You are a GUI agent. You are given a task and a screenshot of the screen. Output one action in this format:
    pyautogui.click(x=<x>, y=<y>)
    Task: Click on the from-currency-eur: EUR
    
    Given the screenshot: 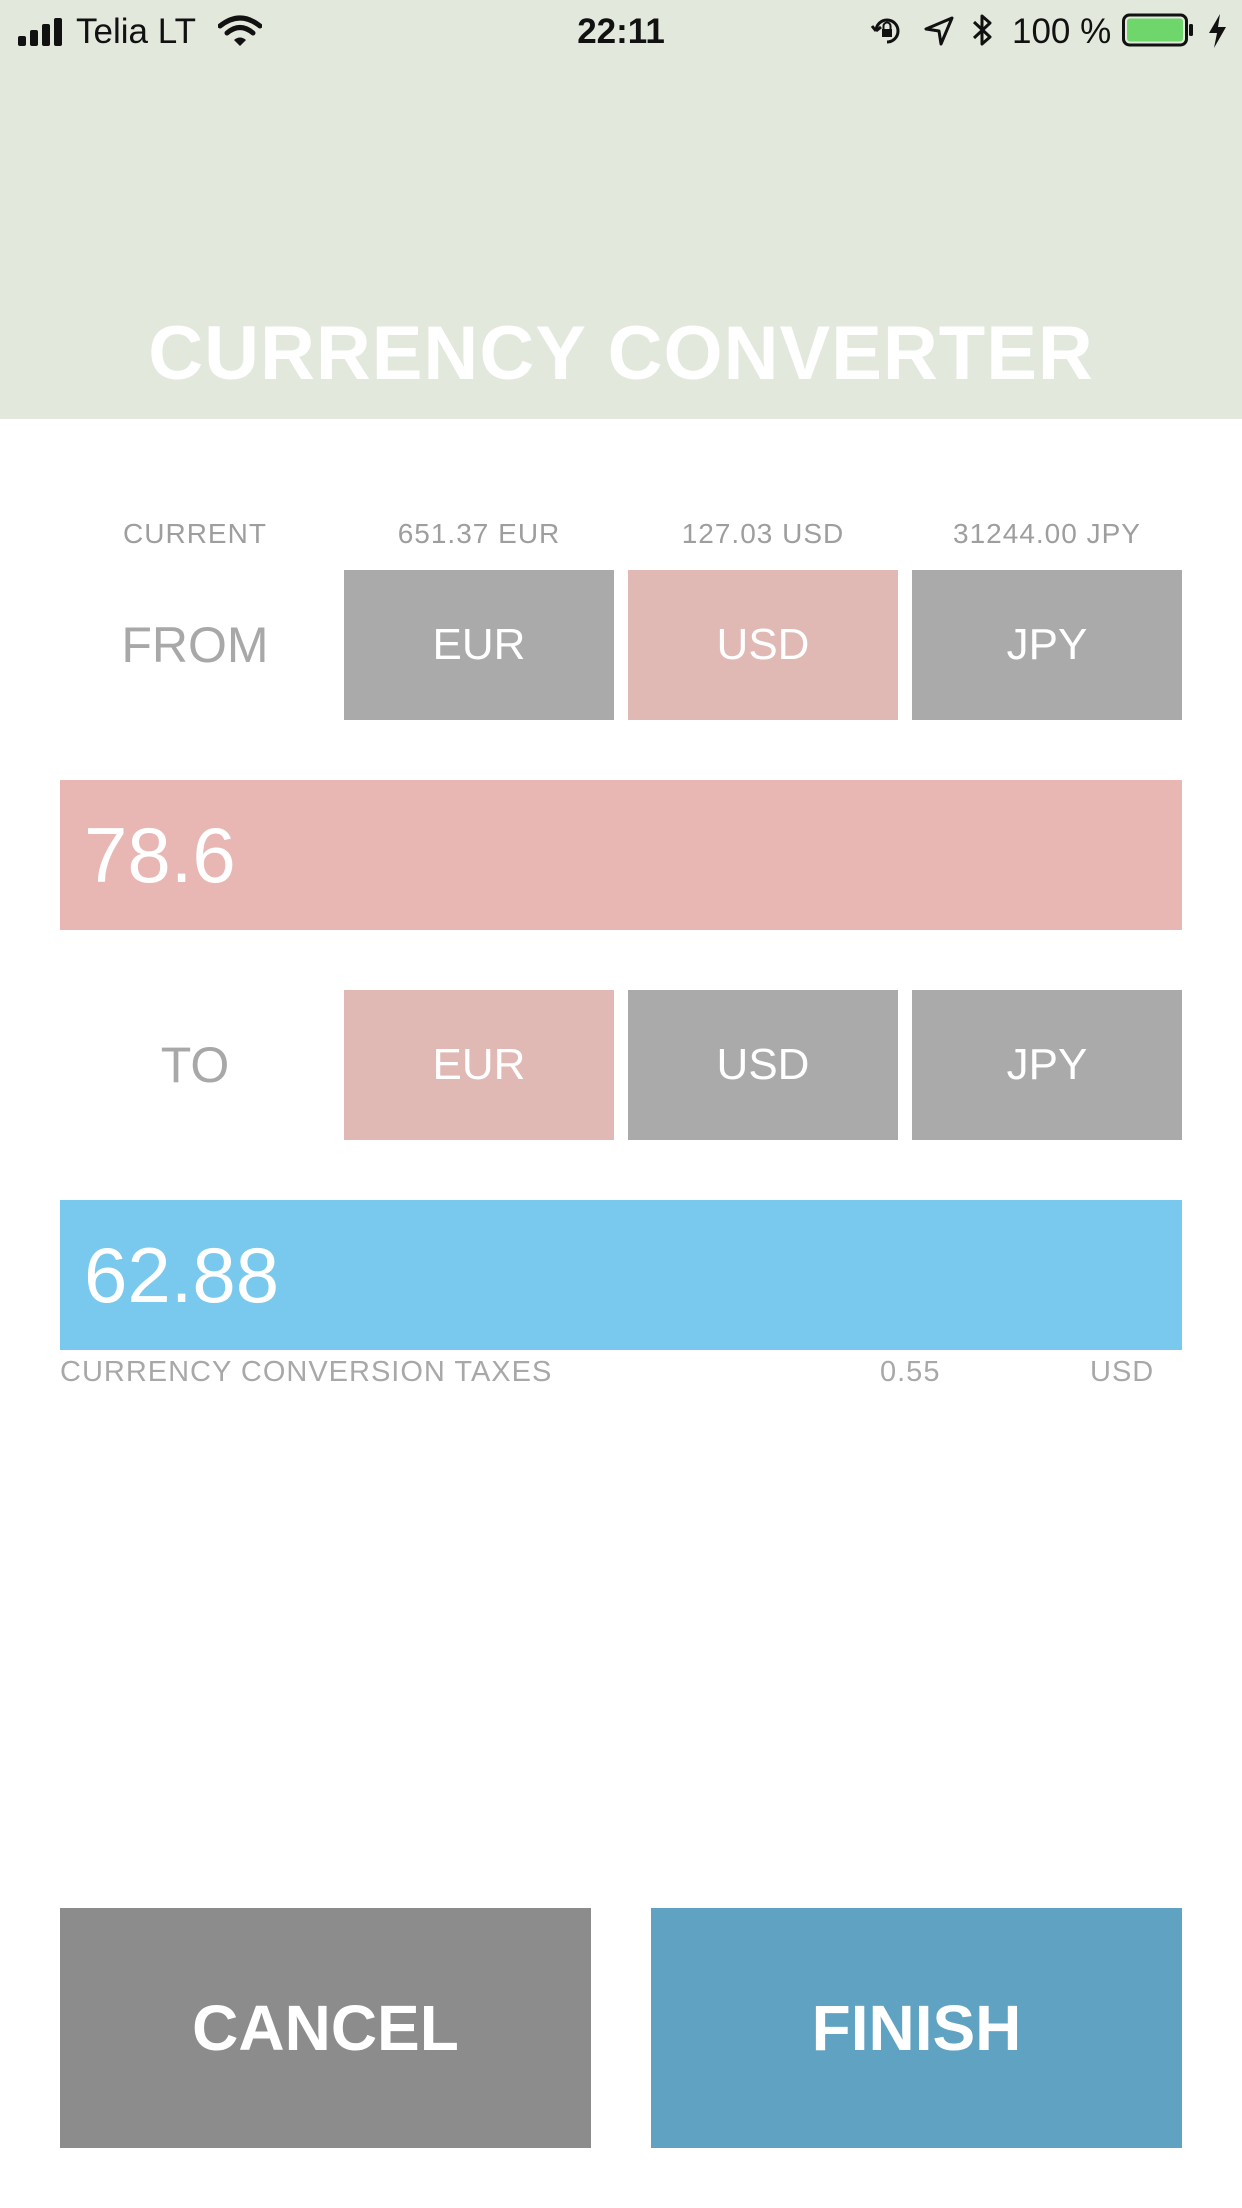 What is the action you would take?
    pyautogui.click(x=479, y=645)
    